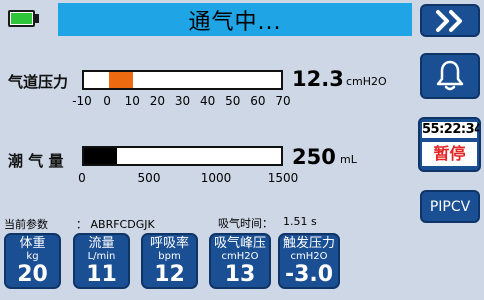 The width and height of the screenshot is (484, 300). Describe the element at coordinates (308, 243) in the screenshot. I see `param-name: 触发压力` at that location.